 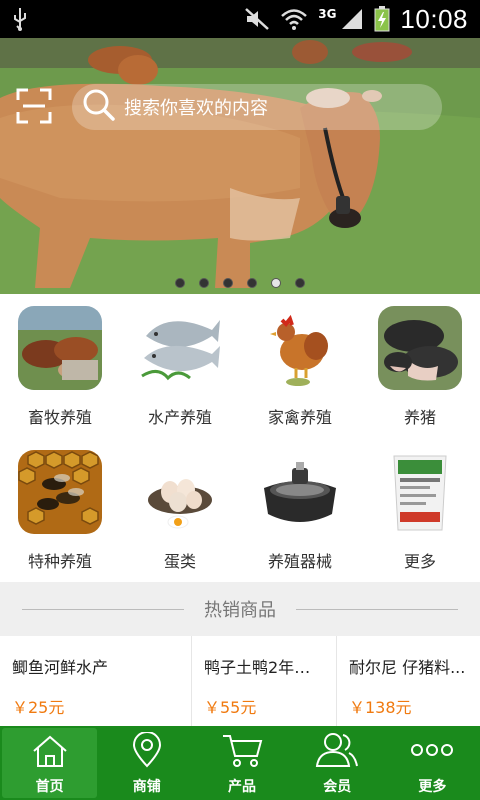 I want to click on search-bar: 搜索你喜欢的内容, so click(x=257, y=107).